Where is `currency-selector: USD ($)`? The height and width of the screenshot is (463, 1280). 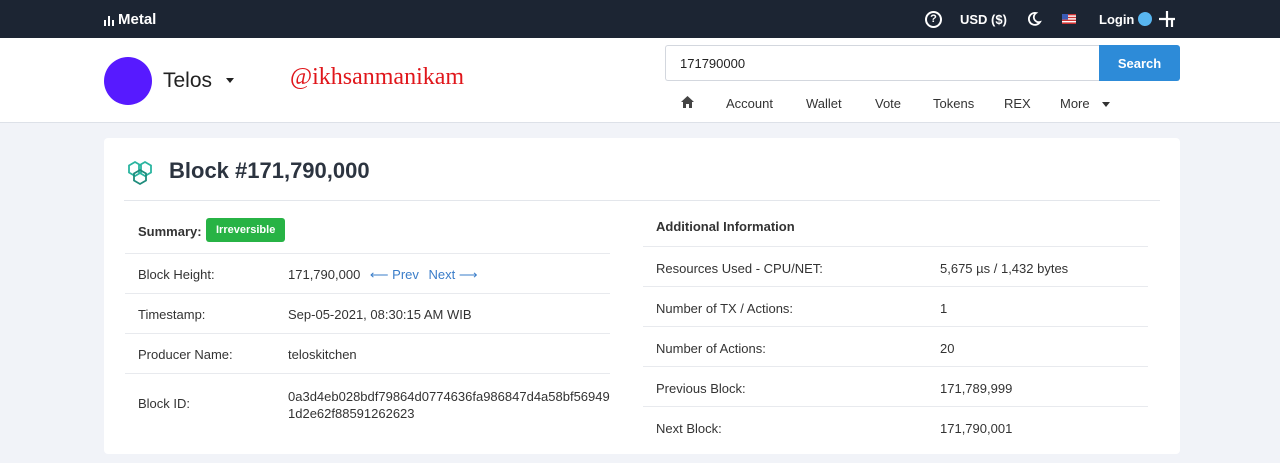
currency-selector: USD ($) is located at coordinates (983, 19).